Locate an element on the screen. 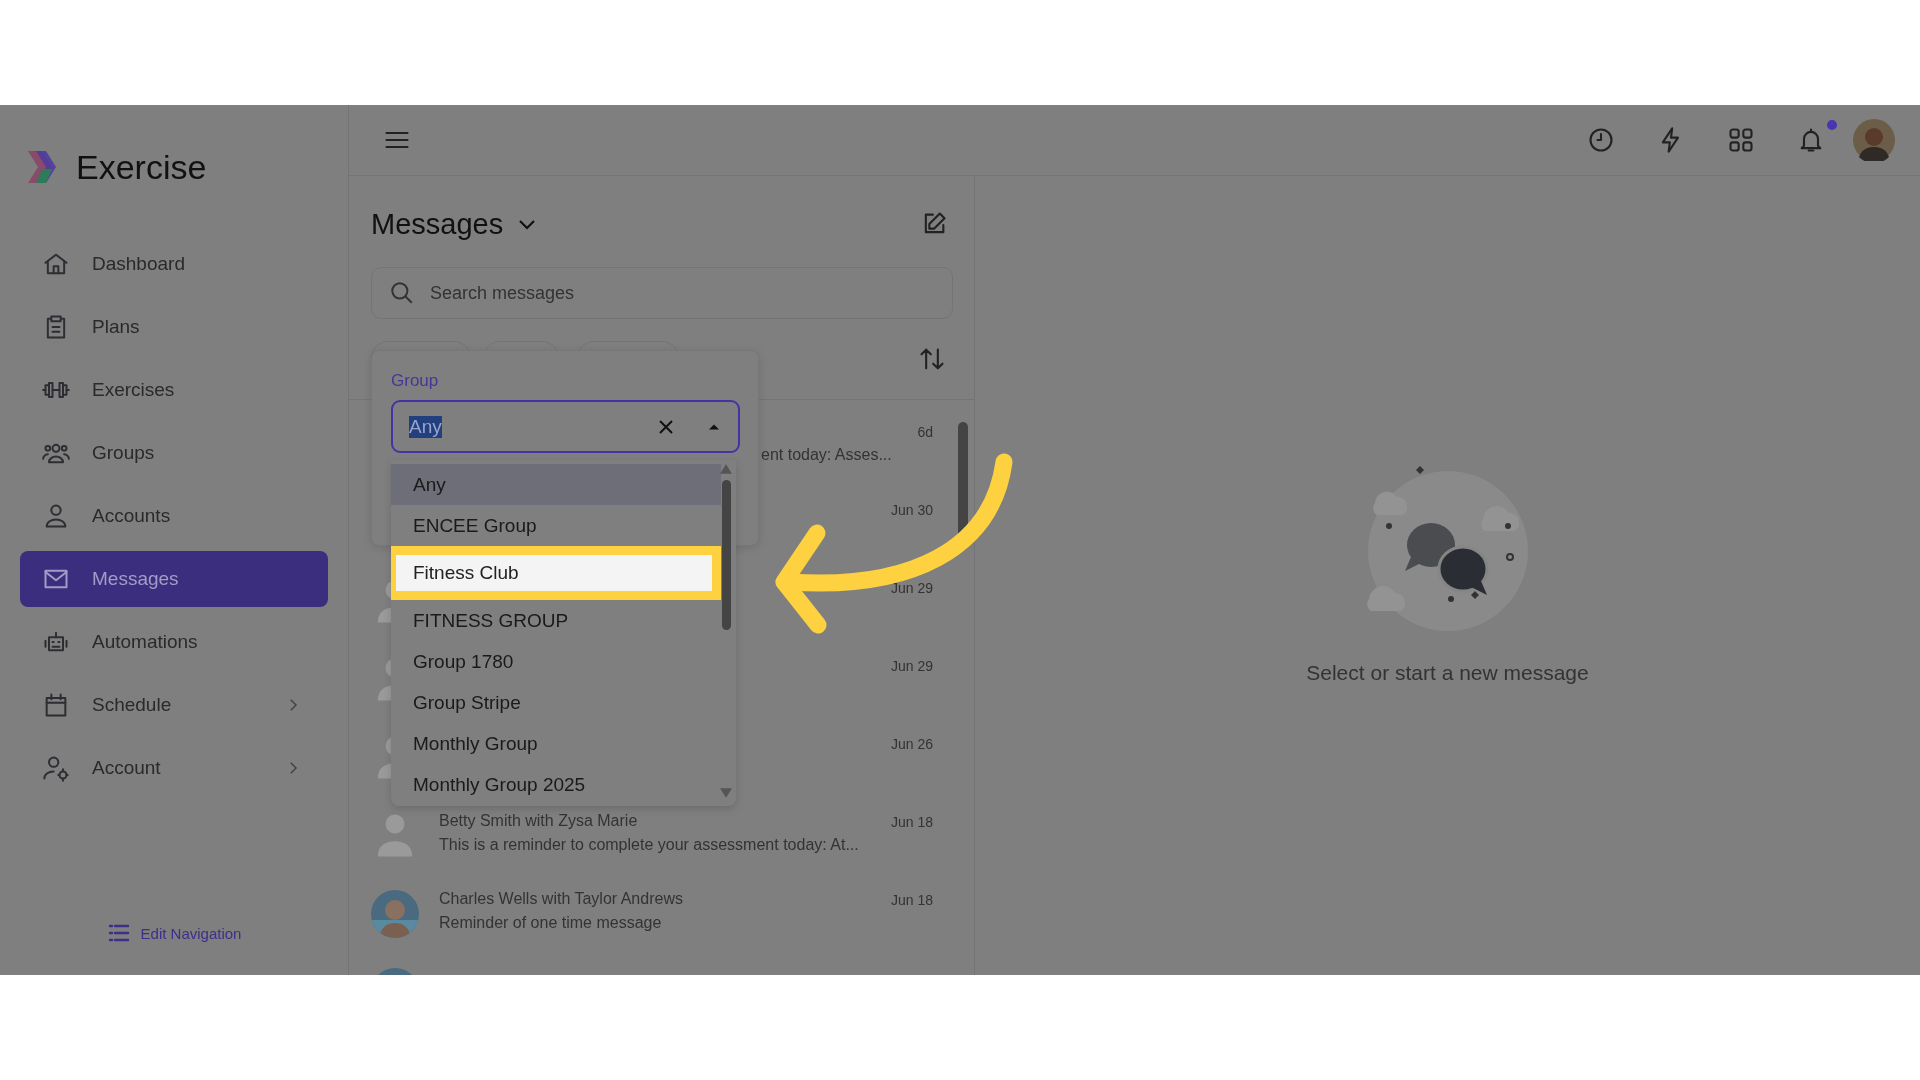 Image resolution: width=1920 pixels, height=1080 pixels. nav-item: Messages is located at coordinates (174, 579).